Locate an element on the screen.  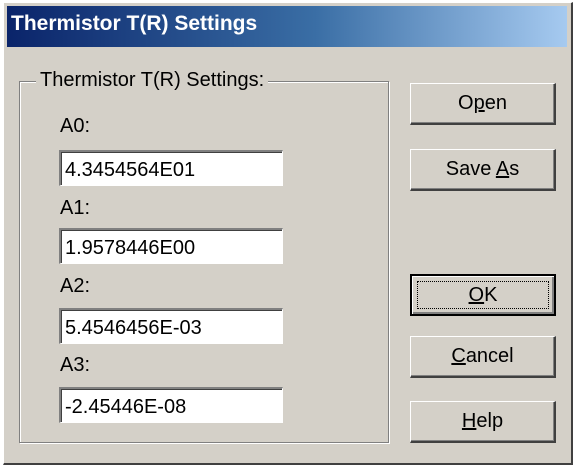
cancel-button-label: Cancel is located at coordinates (482, 356).